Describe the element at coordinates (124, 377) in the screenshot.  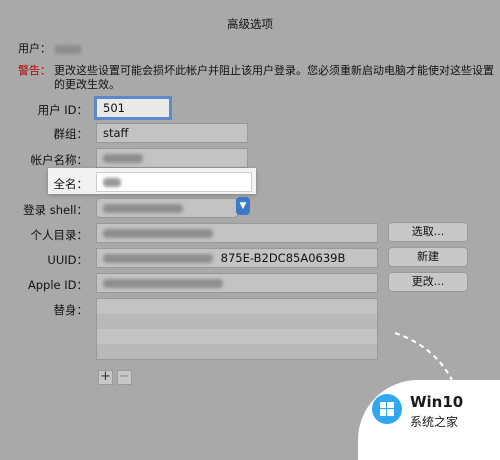
I see `remove-alias-button: −` at that location.